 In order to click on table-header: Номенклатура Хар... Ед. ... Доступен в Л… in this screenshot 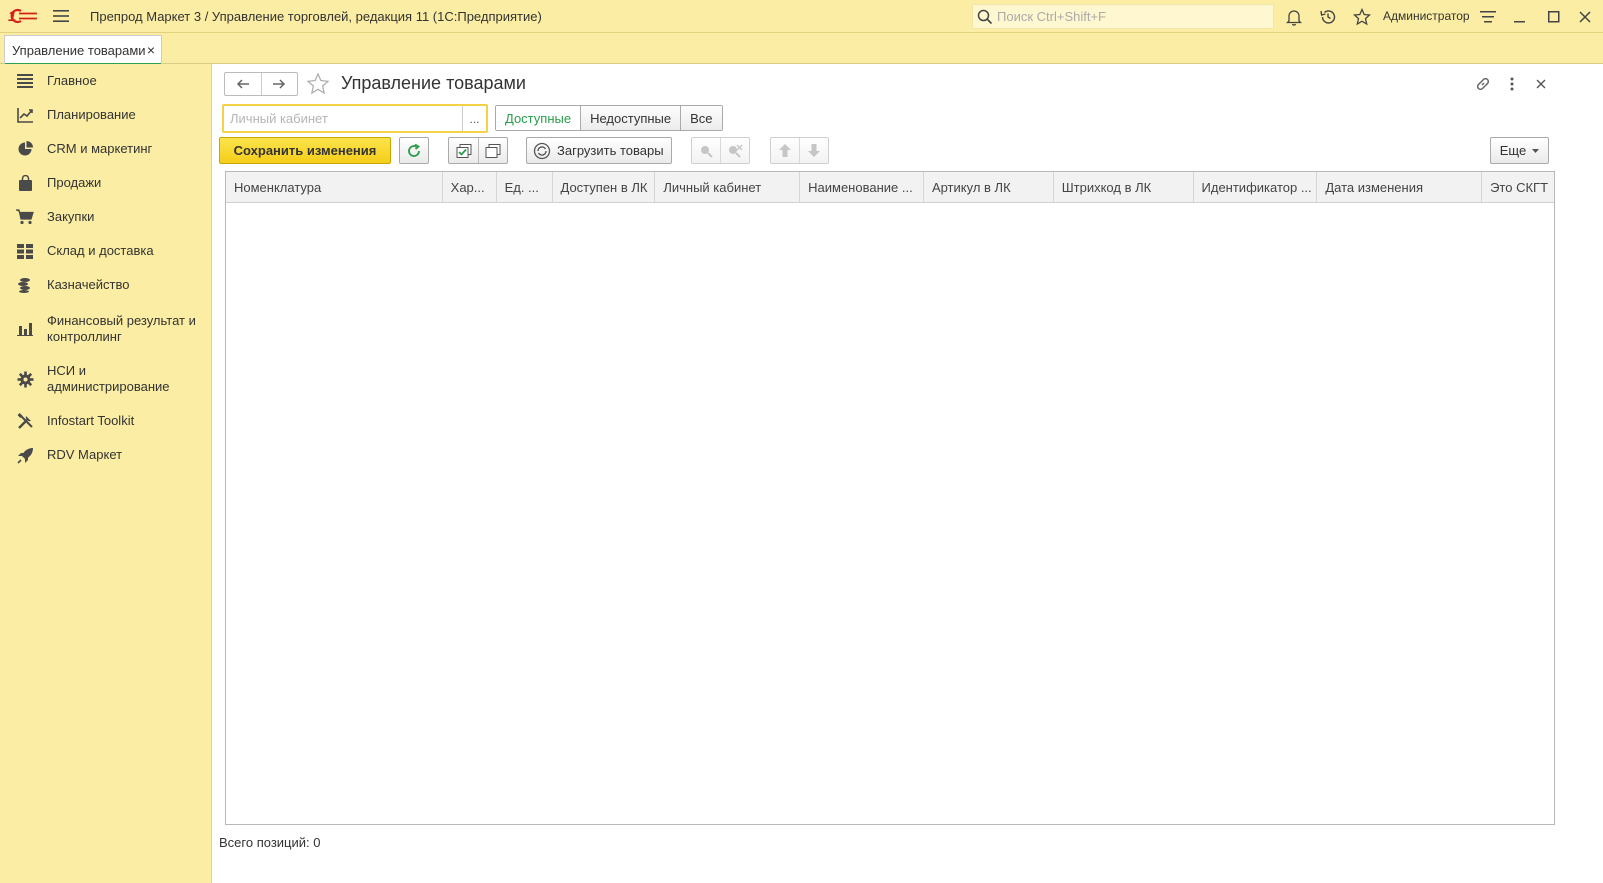, I will do `click(890, 187)`.